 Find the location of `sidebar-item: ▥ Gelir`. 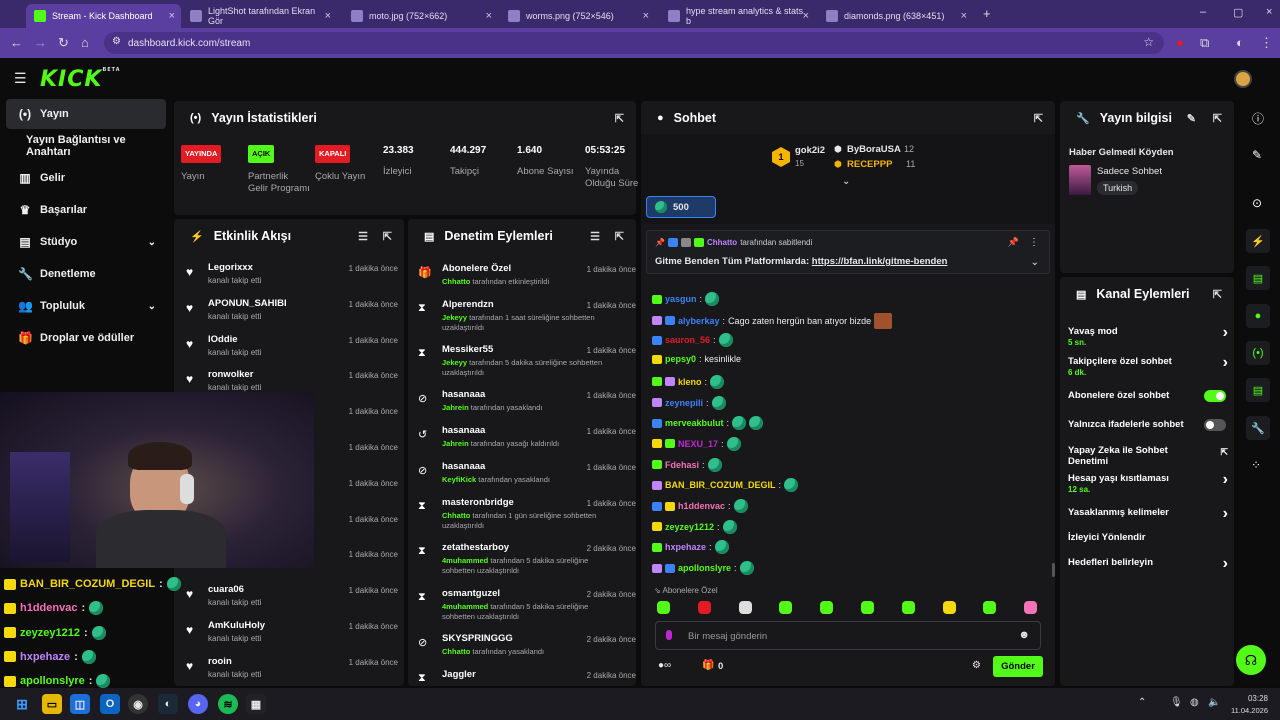

sidebar-item: ▥ Gelir is located at coordinates (86, 178).